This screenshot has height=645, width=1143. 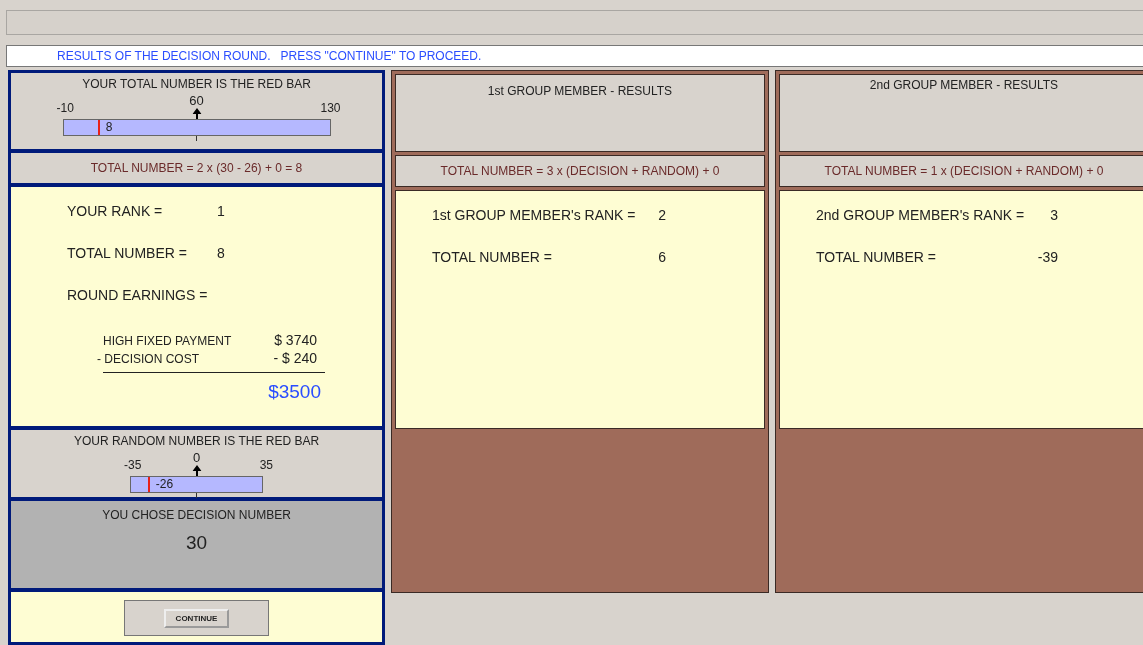 I want to click on member-title: 1st GROUP MEMBER - RESULTS, so click(x=580, y=92).